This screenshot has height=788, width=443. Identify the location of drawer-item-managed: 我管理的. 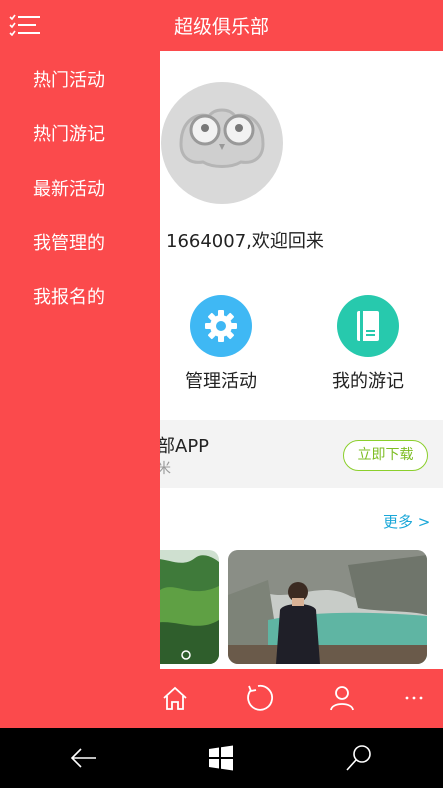
(69, 242).